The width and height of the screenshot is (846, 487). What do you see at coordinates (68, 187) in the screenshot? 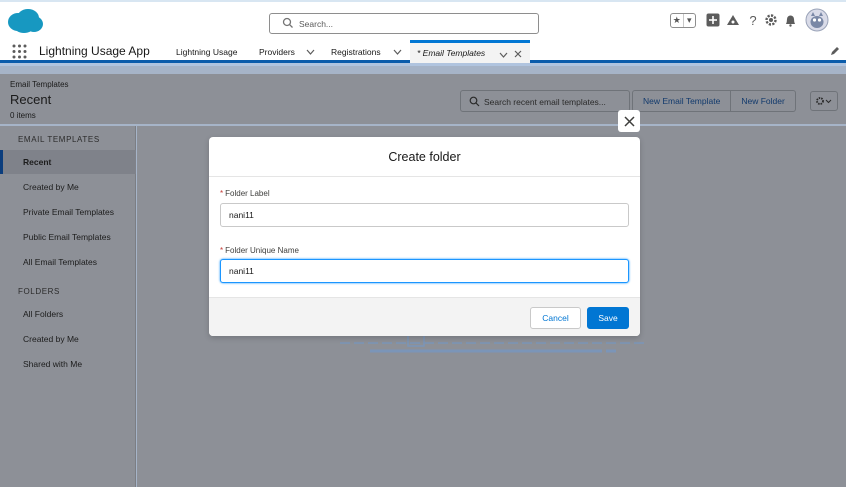
I see `sidebar-item-created-by-me: Created by Me` at bounding box center [68, 187].